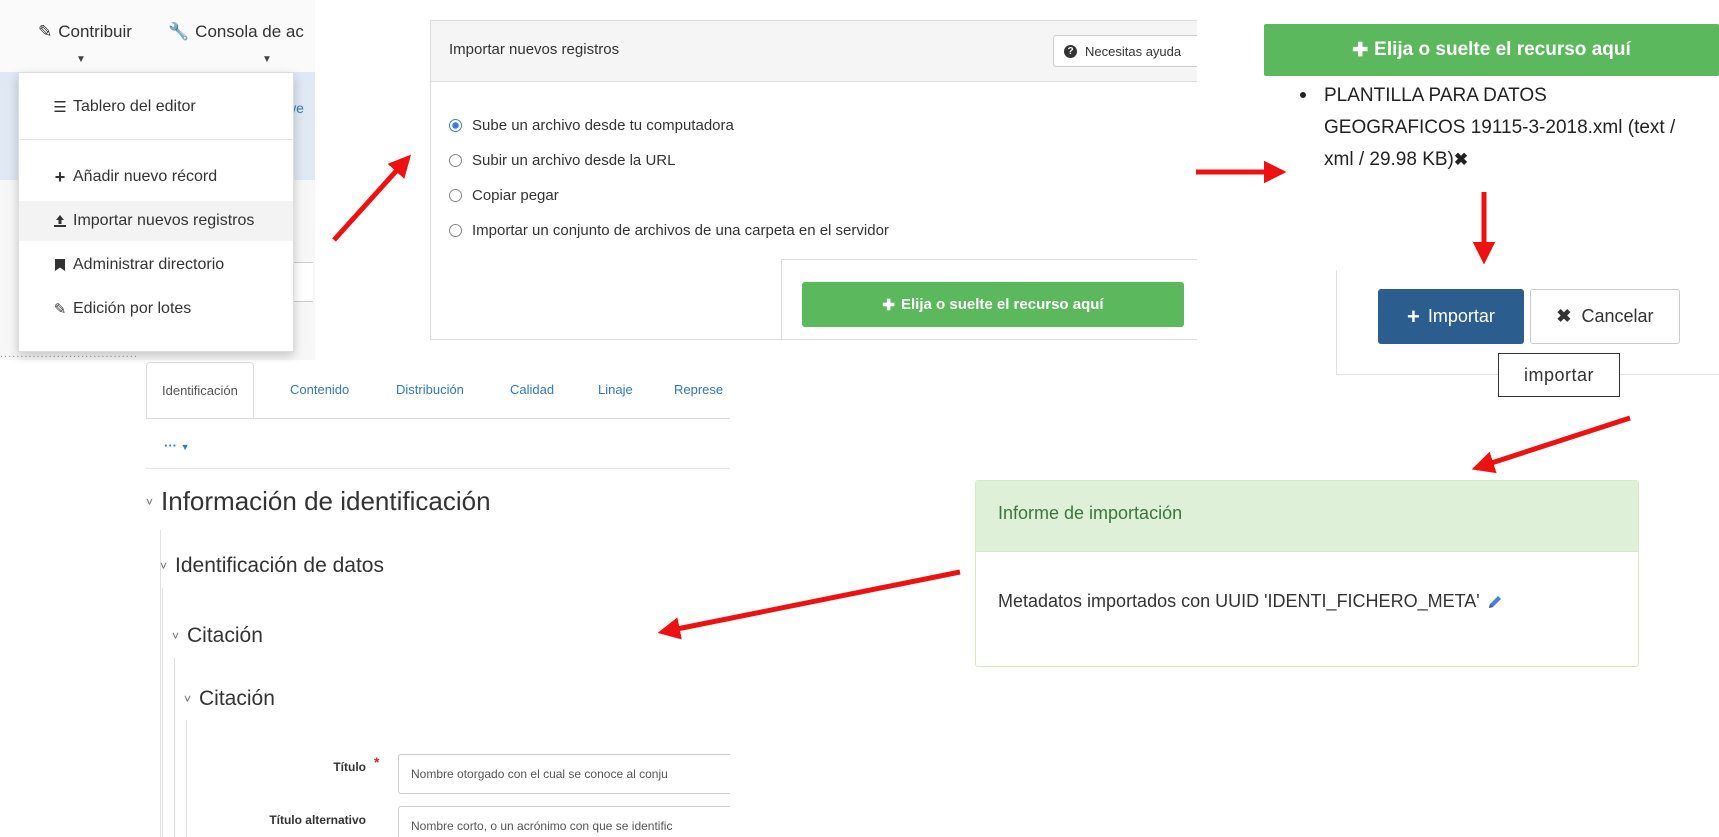 Image resolution: width=1719 pixels, height=837 pixels. Describe the element at coordinates (1551, 444) in the screenshot. I see `arrow-to-report` at that location.